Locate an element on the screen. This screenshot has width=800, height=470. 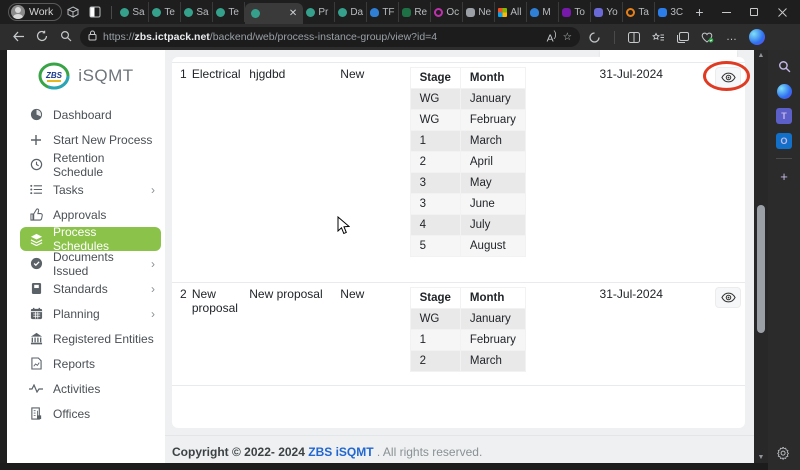
stage-cell: 3 is located at coordinates (435, 204).